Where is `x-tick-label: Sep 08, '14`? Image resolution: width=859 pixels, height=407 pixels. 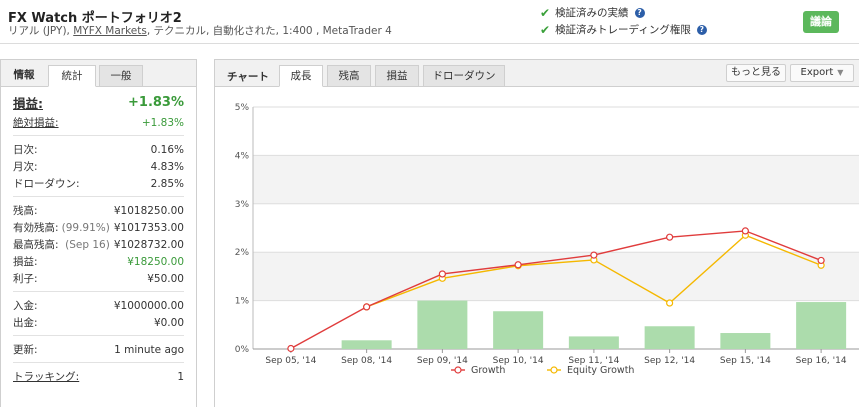 x-tick-label: Sep 08, '14 is located at coordinates (366, 361).